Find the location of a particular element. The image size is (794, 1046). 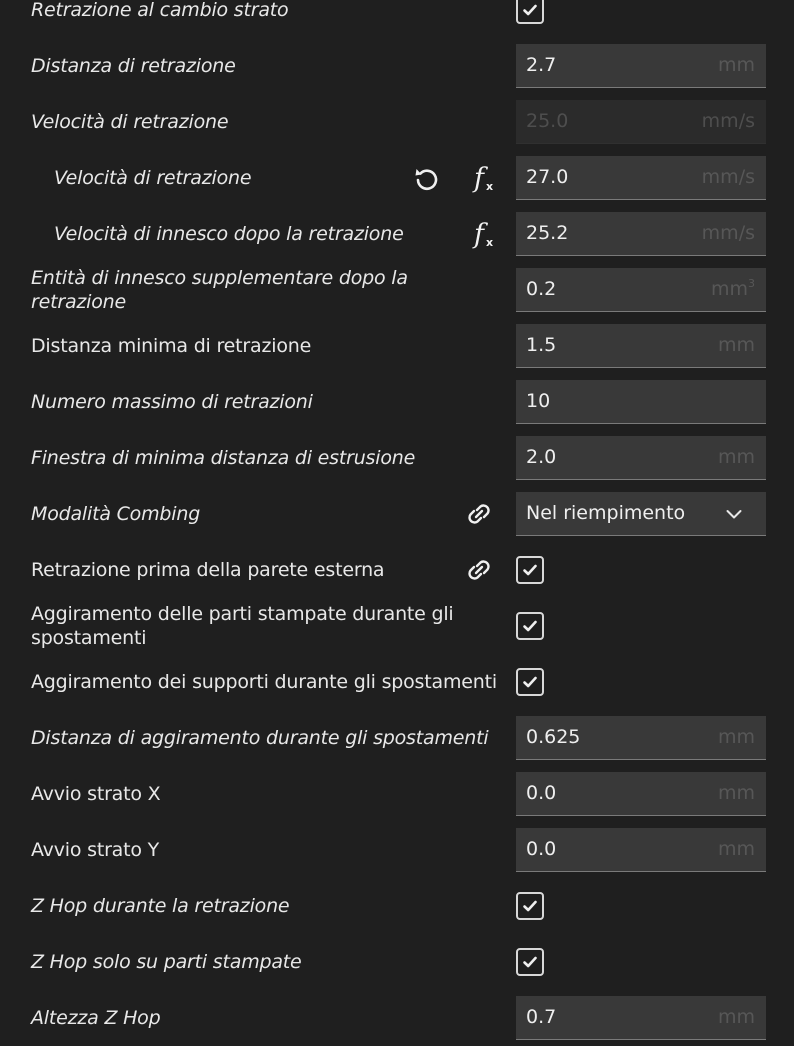

setting-value: 25.0 is located at coordinates (547, 121).